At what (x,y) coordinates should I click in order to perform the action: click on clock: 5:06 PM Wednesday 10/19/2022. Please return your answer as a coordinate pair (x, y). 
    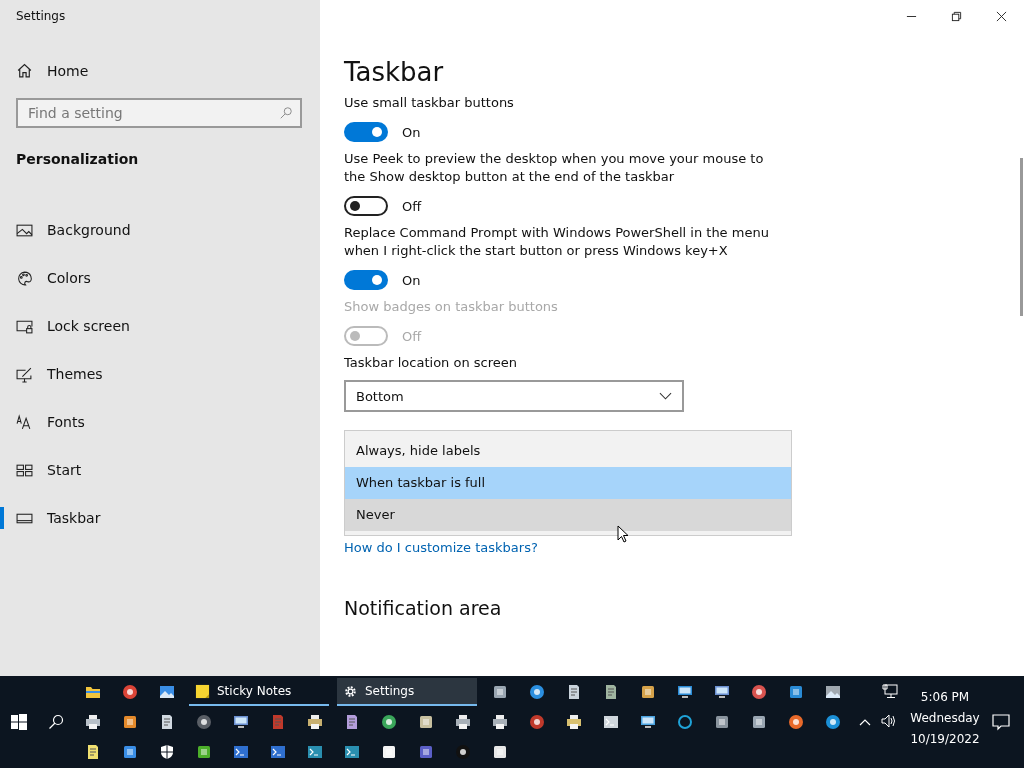
    Looking at the image, I should click on (945, 718).